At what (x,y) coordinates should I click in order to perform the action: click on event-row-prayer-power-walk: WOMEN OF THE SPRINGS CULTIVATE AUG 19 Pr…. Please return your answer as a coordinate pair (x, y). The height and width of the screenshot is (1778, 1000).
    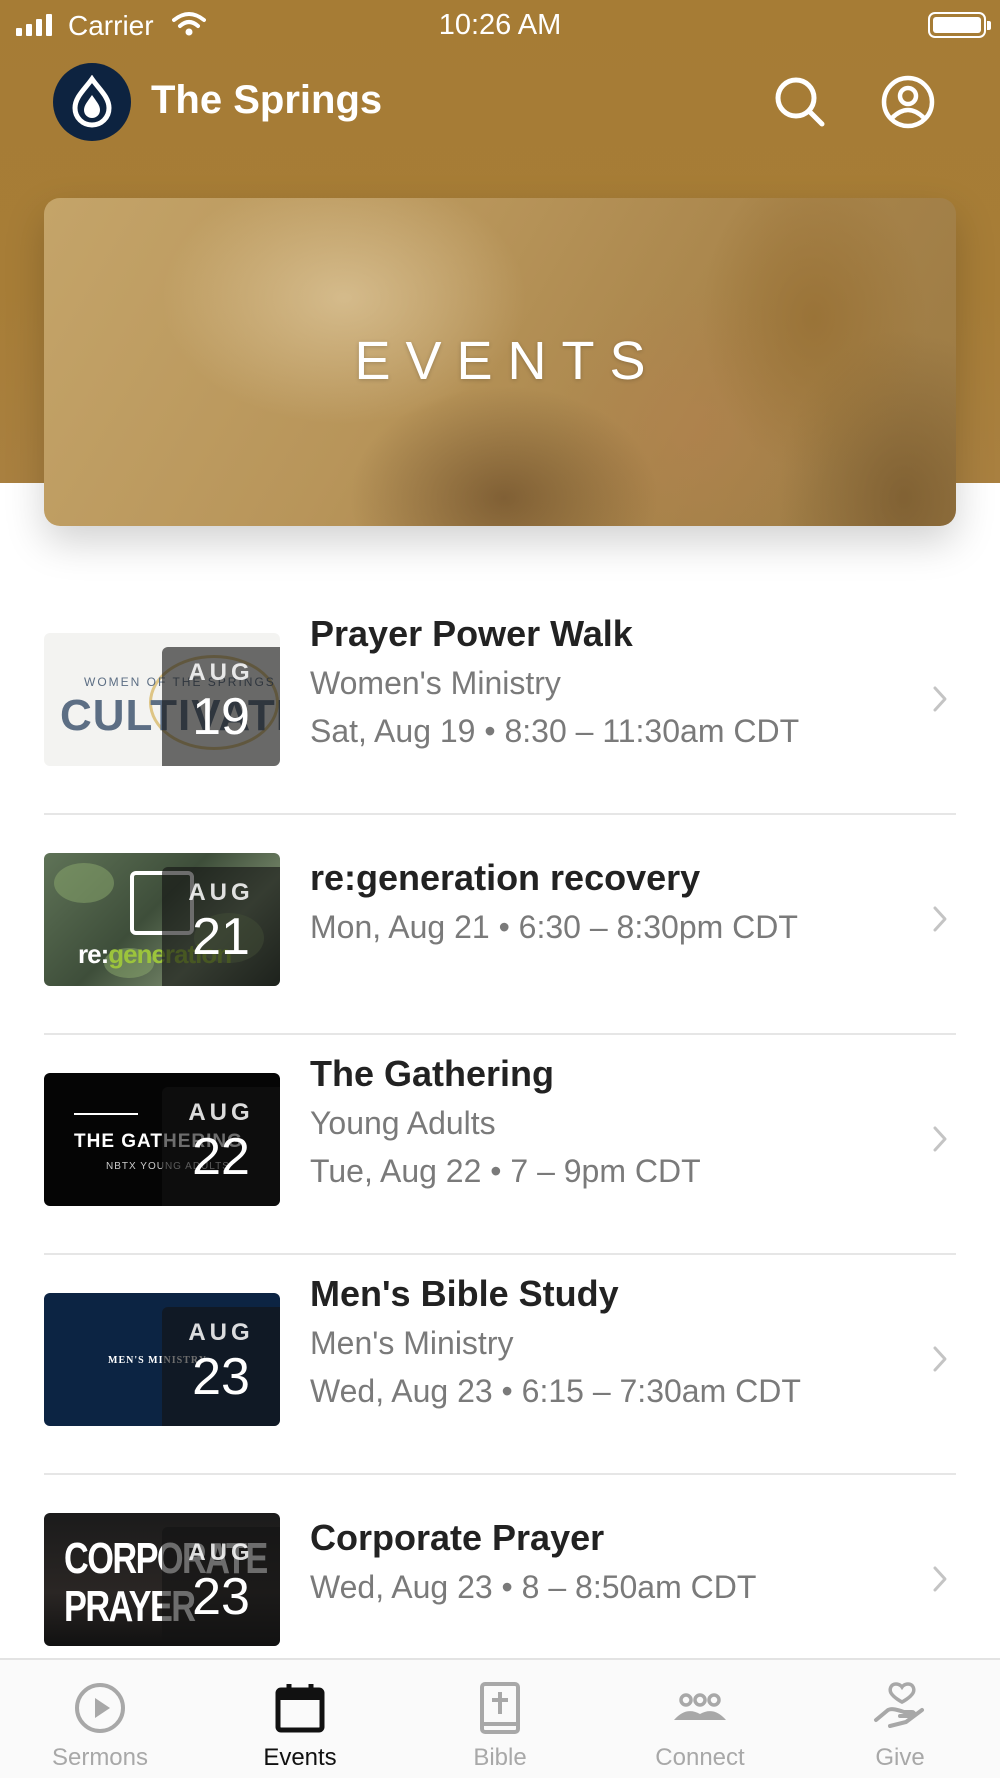
    Looking at the image, I should click on (500, 705).